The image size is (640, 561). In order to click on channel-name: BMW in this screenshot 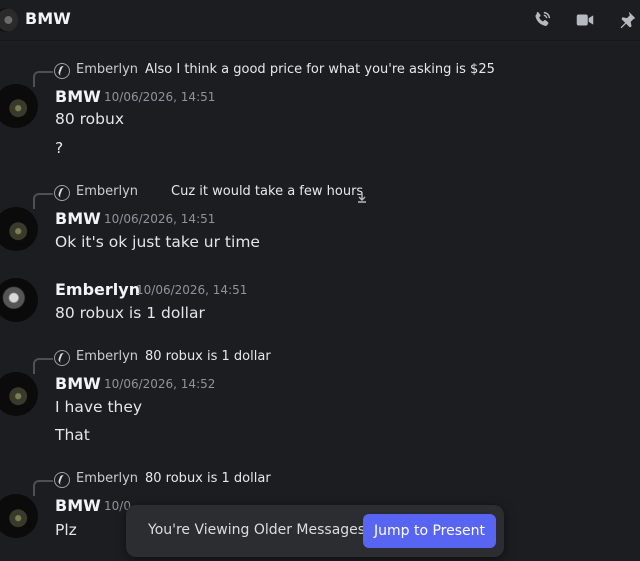, I will do `click(48, 18)`.